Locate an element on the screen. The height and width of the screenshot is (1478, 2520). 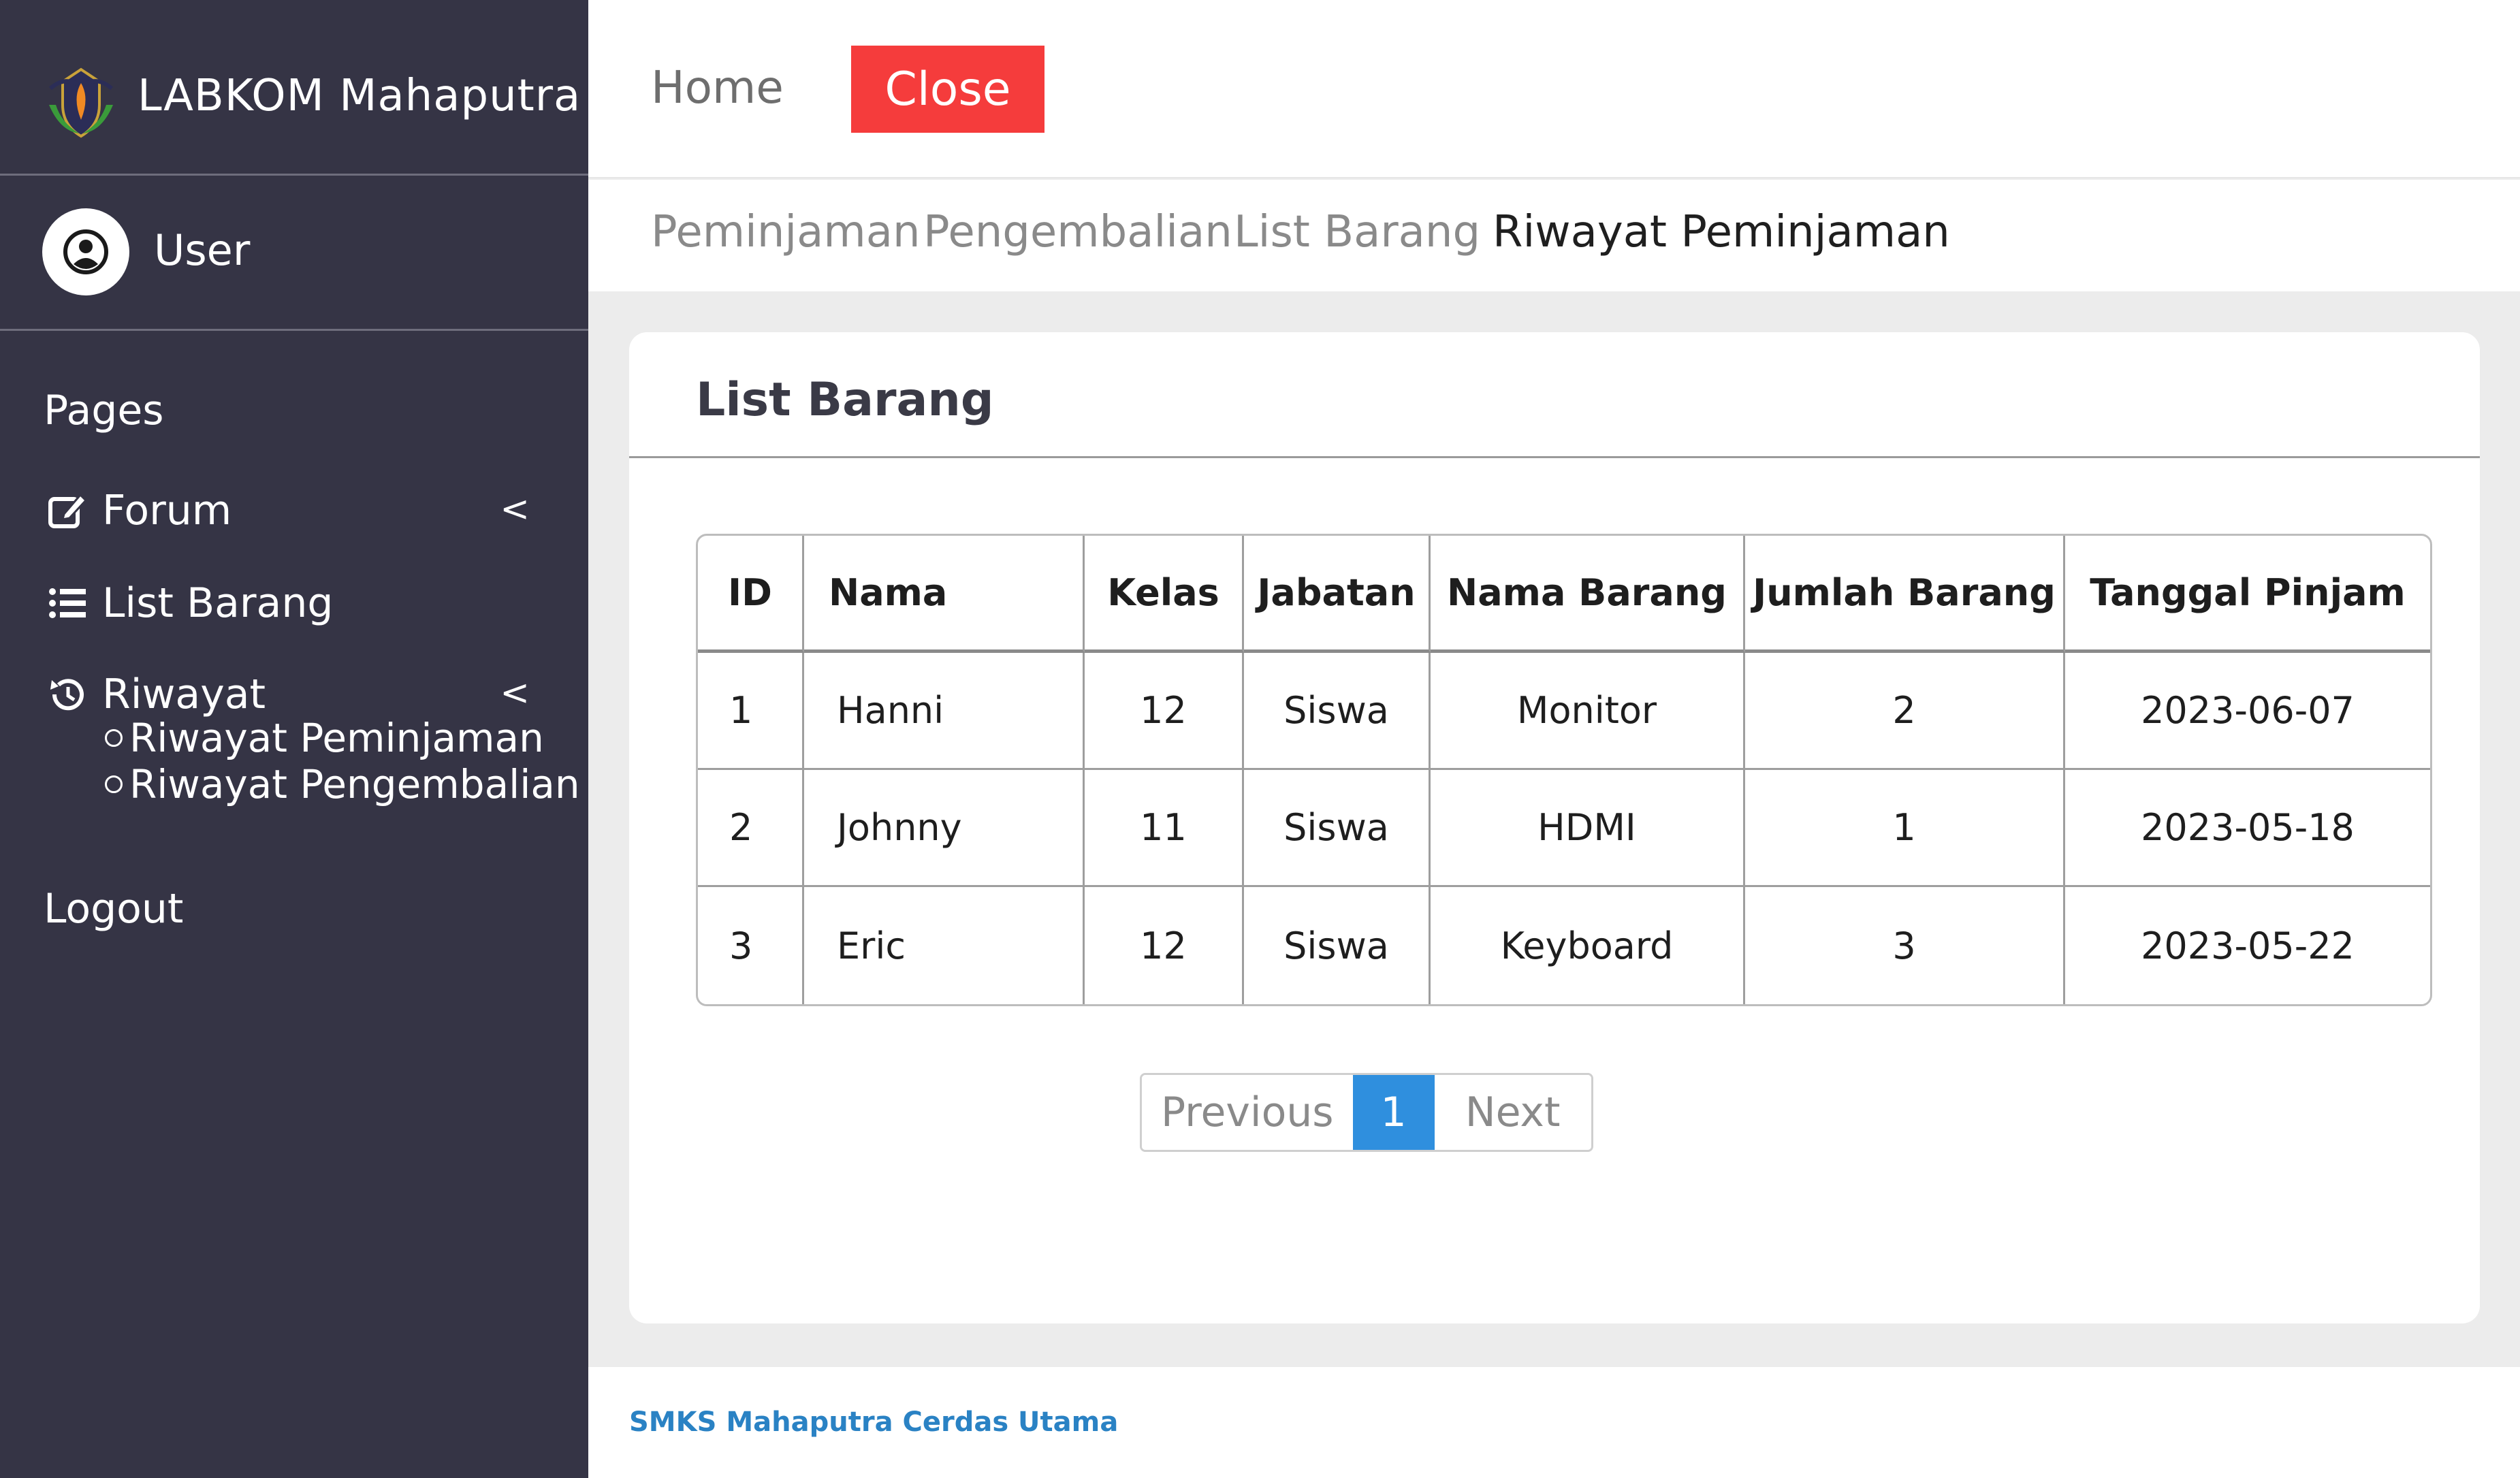
tab-riwayat-peminjaman: Riwayat Peminjaman is located at coordinates (1721, 232).